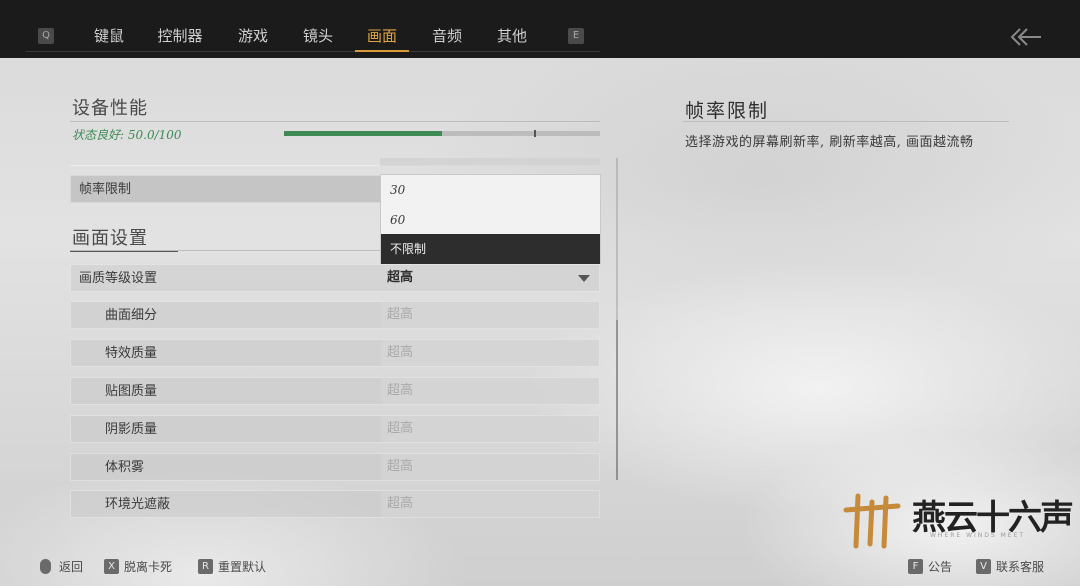  I want to click on chevron-down-icon, so click(584, 278).